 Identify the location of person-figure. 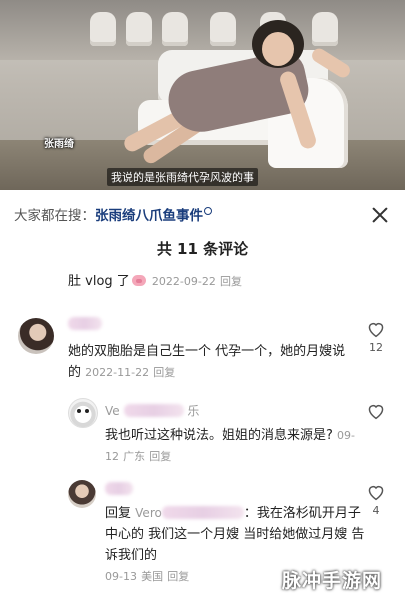
(237, 95).